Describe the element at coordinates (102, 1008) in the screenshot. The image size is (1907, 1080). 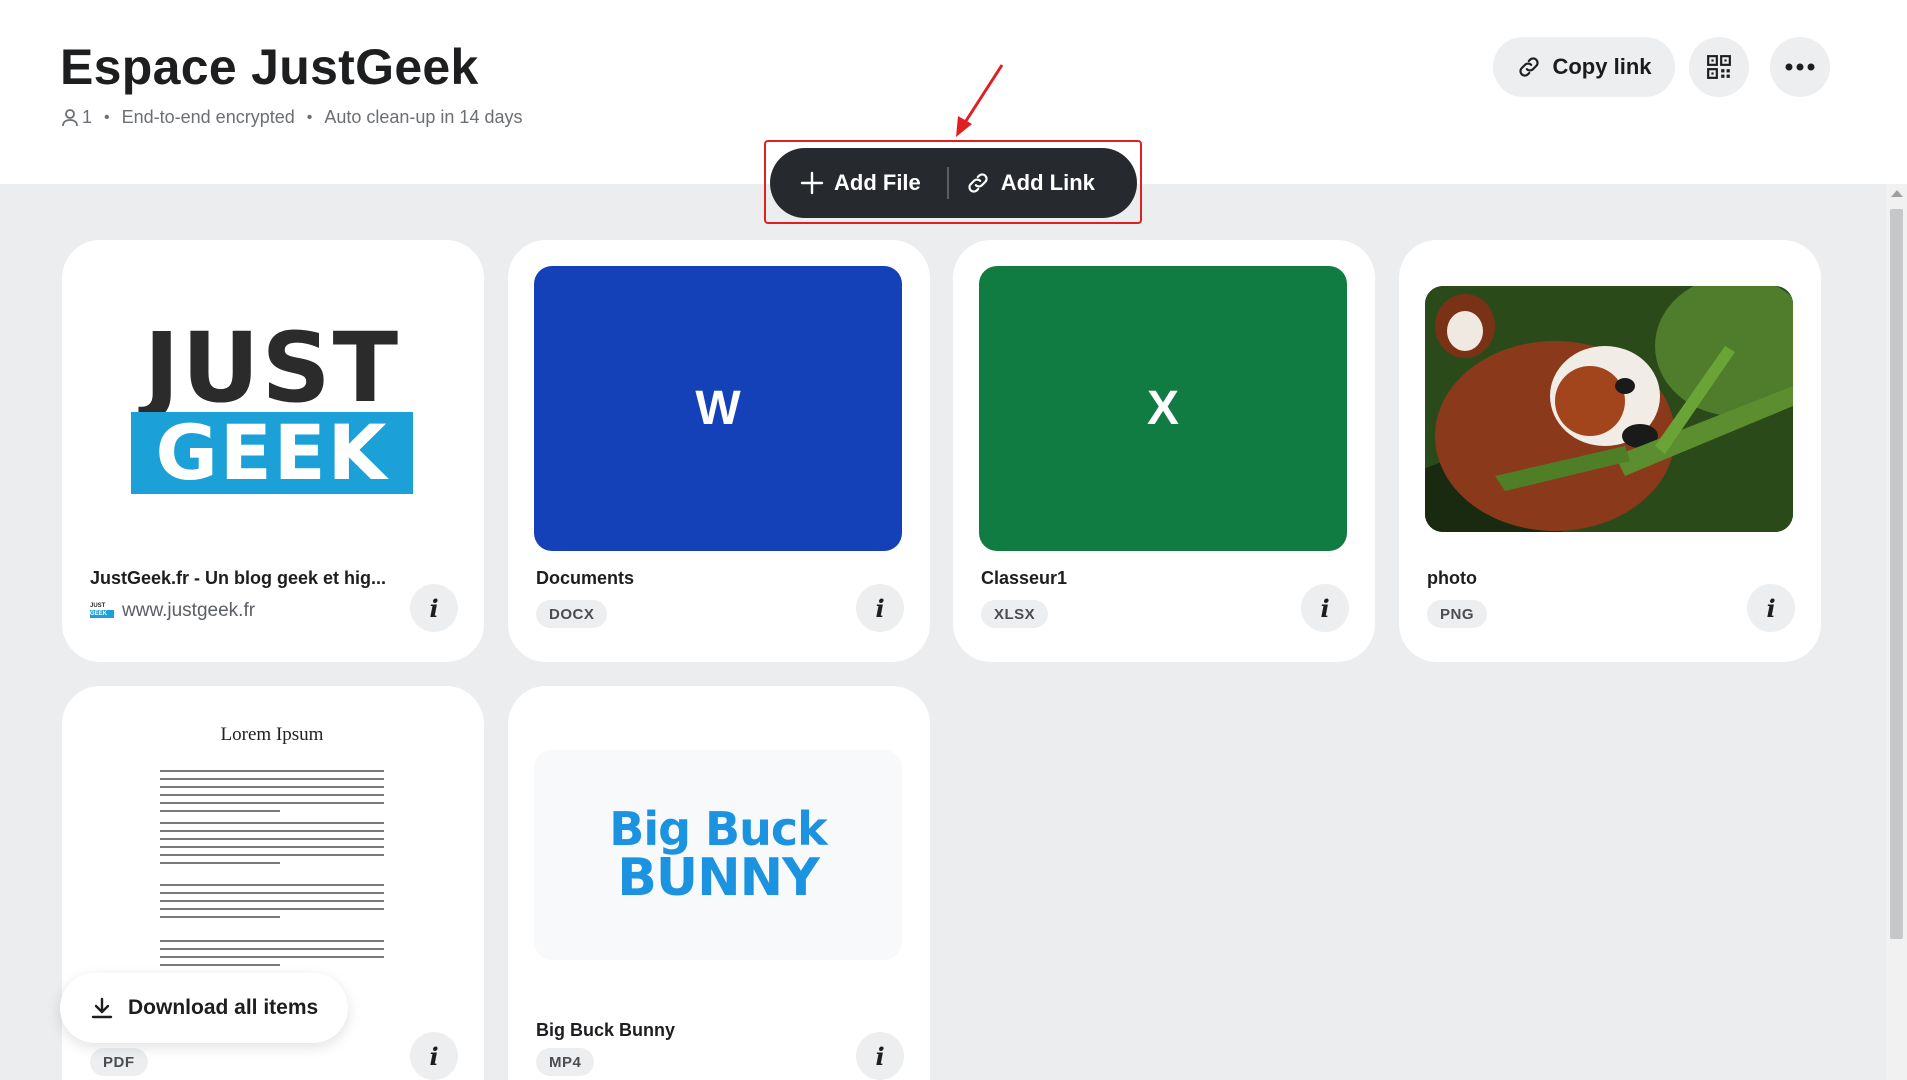
I see `download-icon` at that location.